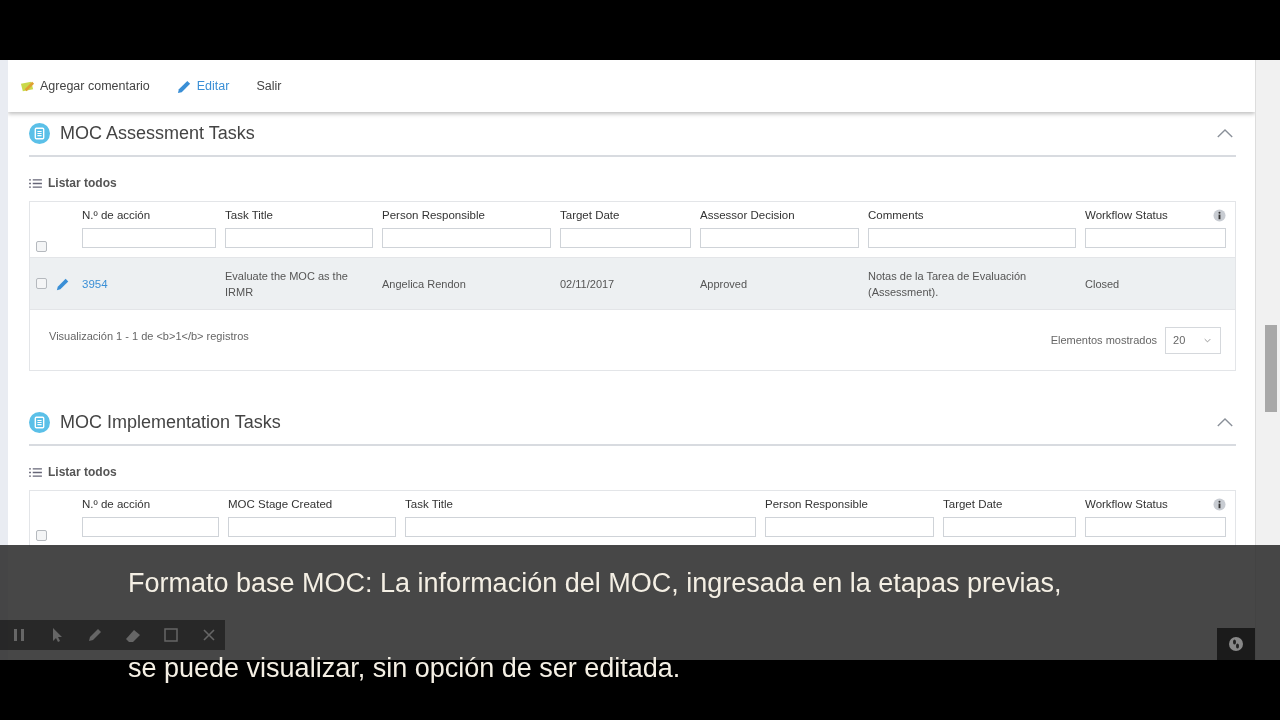 The height and width of the screenshot is (720, 1280). I want to click on toolbar-link: Salir, so click(269, 86).